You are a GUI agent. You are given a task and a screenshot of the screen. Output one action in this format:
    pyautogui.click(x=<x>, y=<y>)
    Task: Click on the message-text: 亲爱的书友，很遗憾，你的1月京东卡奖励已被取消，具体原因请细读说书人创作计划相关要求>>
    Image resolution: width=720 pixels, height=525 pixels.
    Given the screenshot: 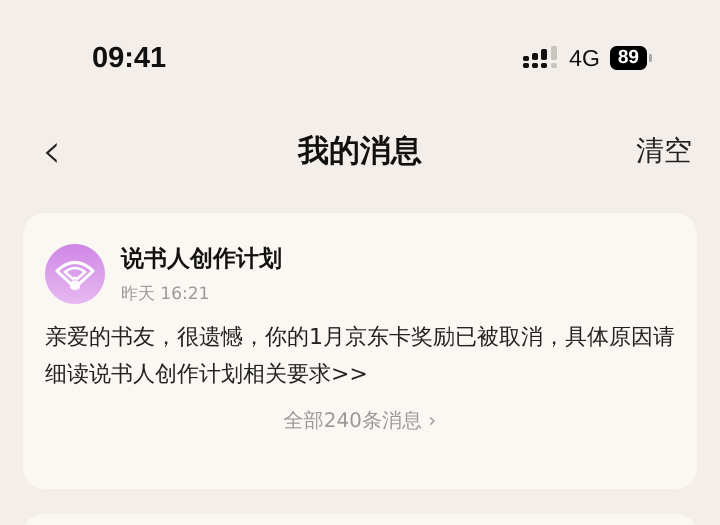 What is the action you would take?
    pyautogui.click(x=360, y=356)
    